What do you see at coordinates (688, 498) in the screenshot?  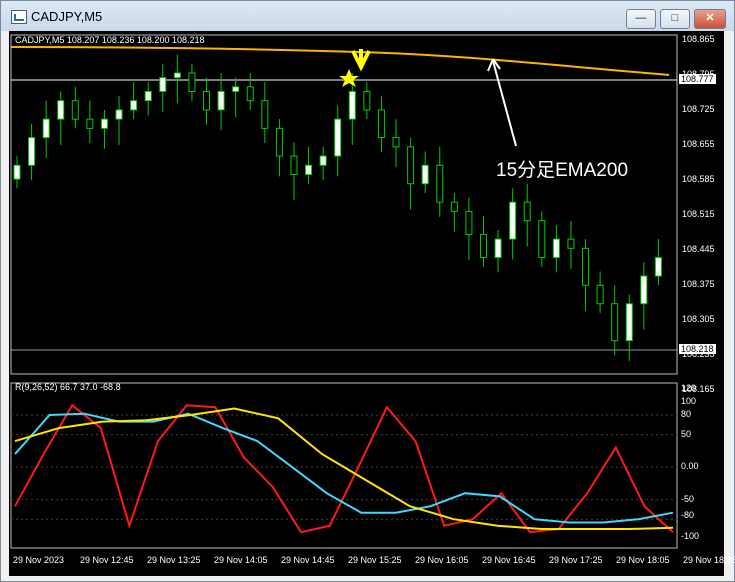 I see `osc-tick-label: -50` at bounding box center [688, 498].